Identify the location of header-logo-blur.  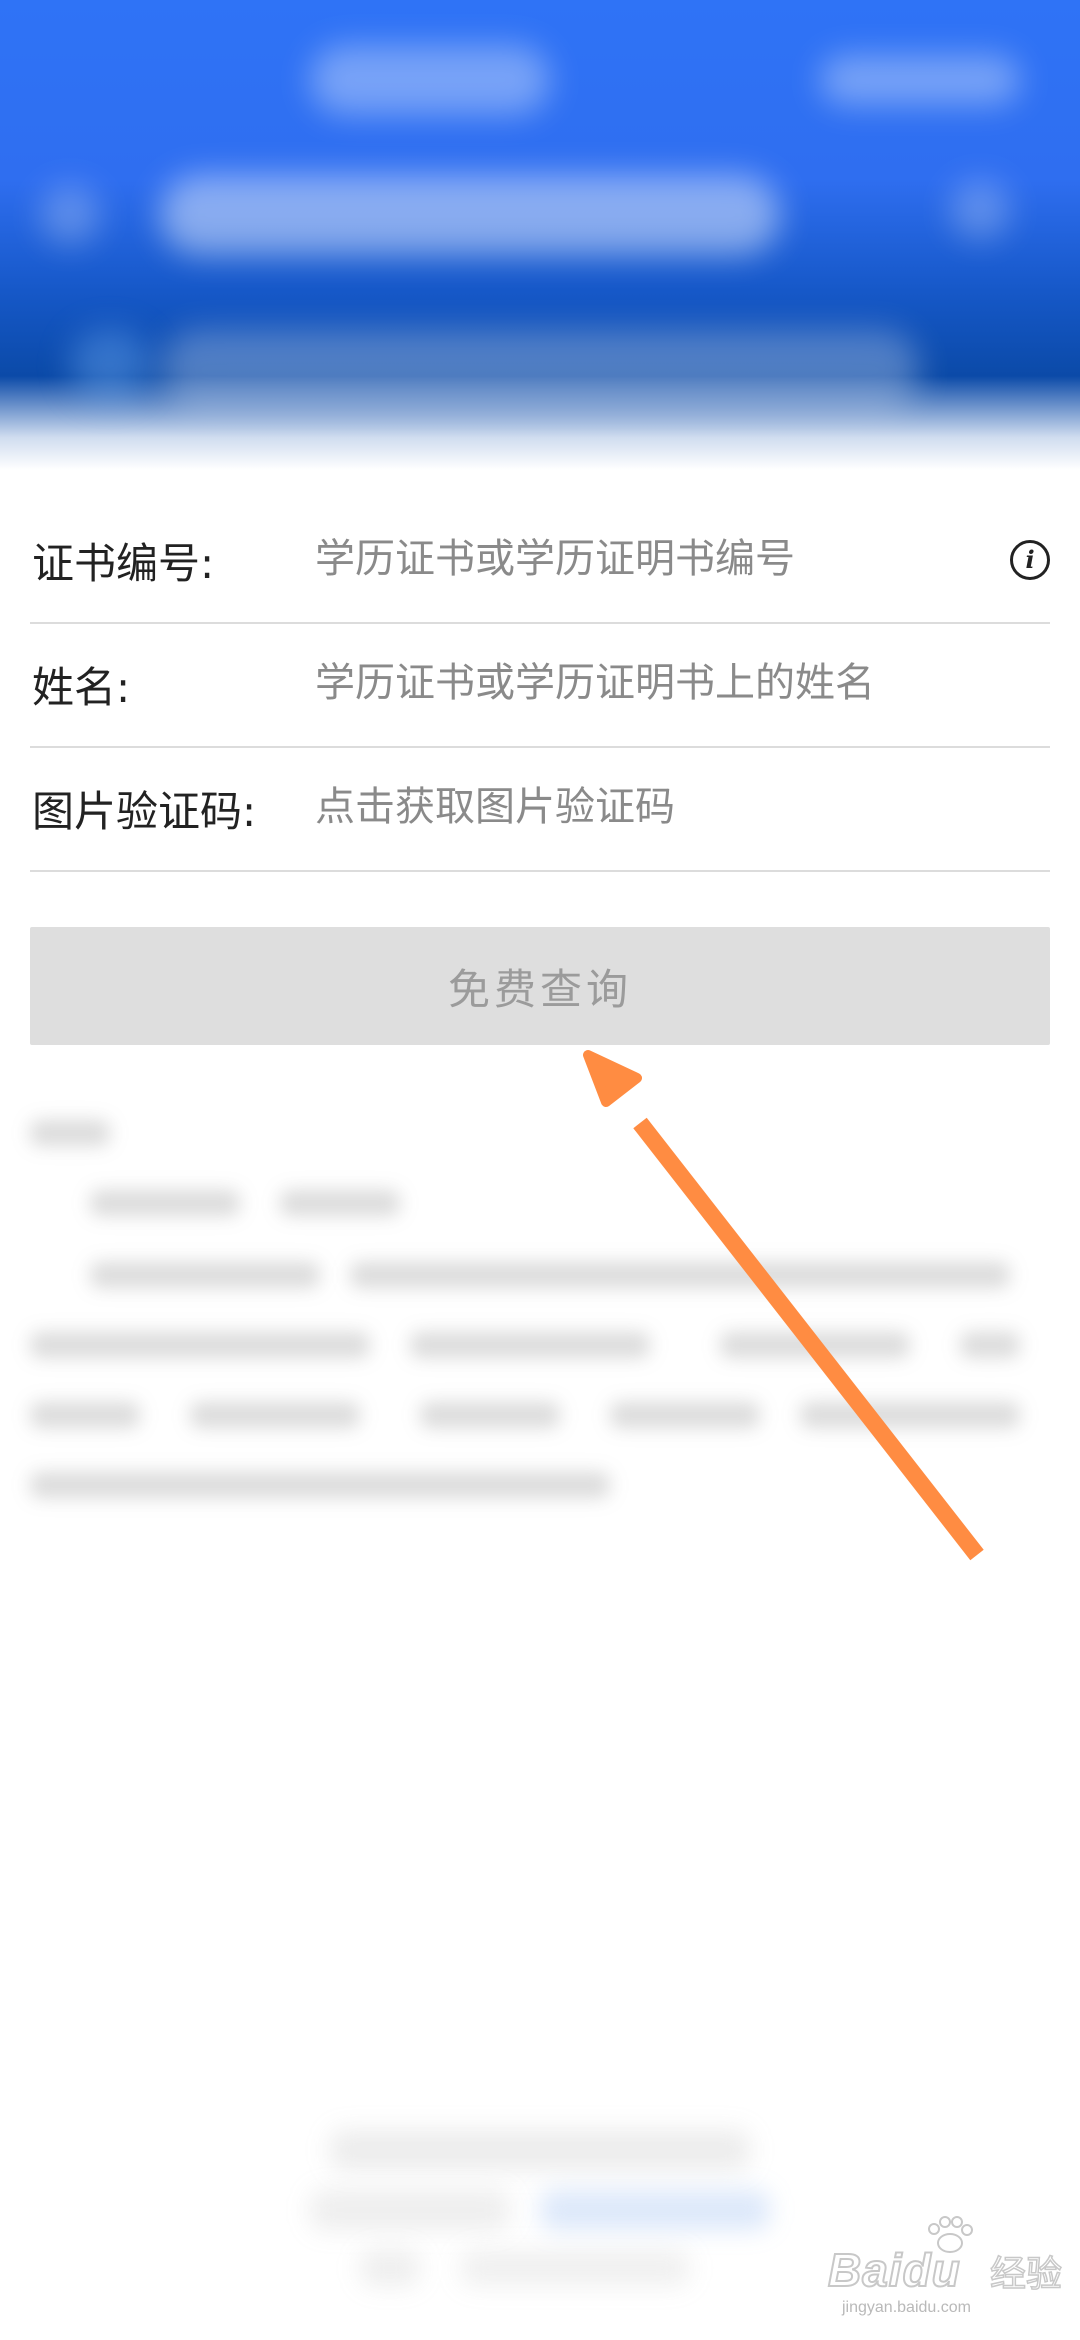
(430, 80).